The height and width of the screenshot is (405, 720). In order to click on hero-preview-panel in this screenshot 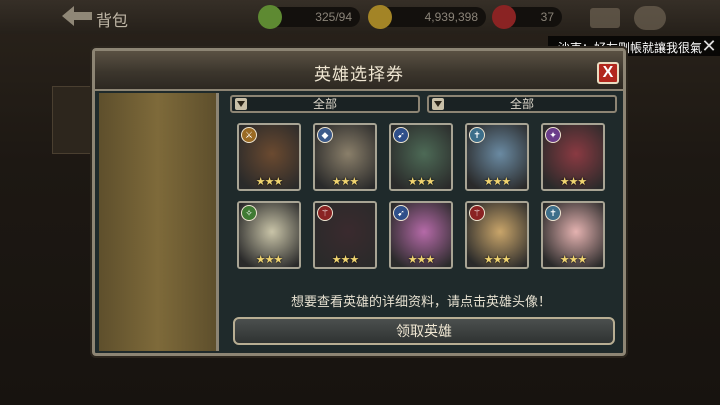, I will do `click(159, 222)`.